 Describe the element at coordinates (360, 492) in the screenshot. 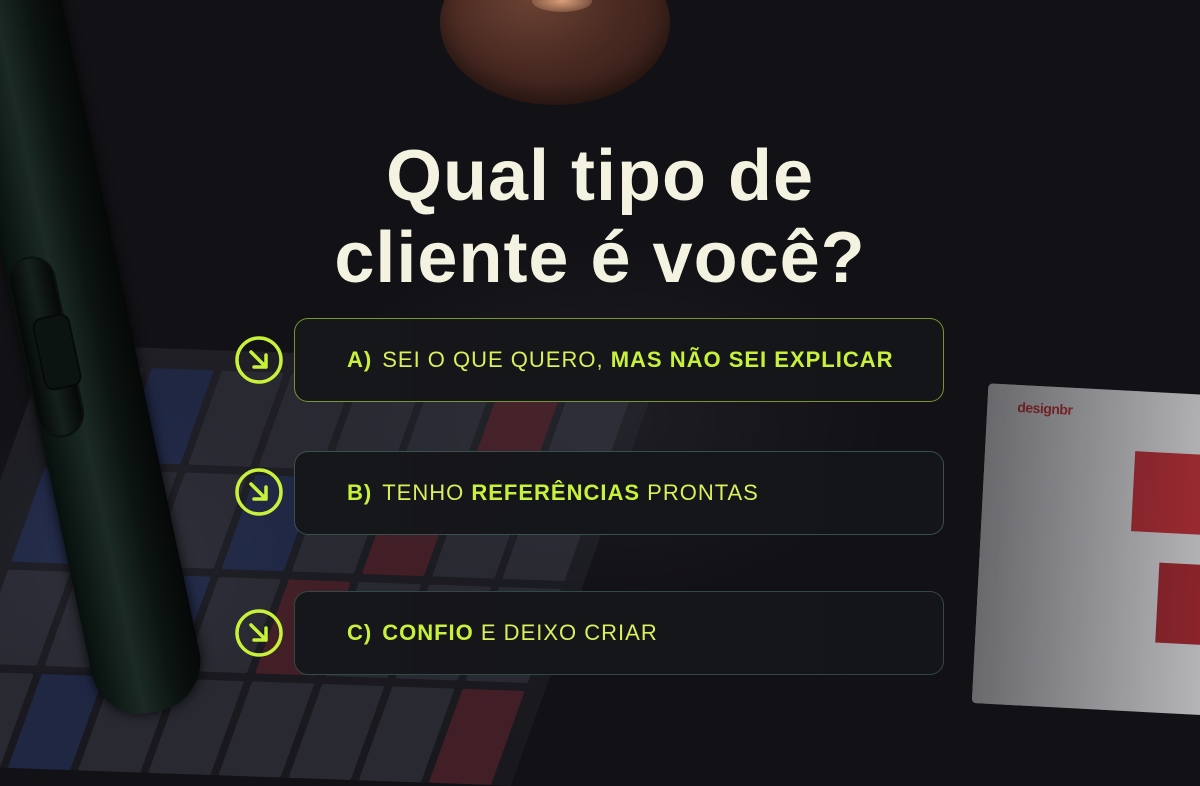

I see `option-b-letter: B)` at that location.